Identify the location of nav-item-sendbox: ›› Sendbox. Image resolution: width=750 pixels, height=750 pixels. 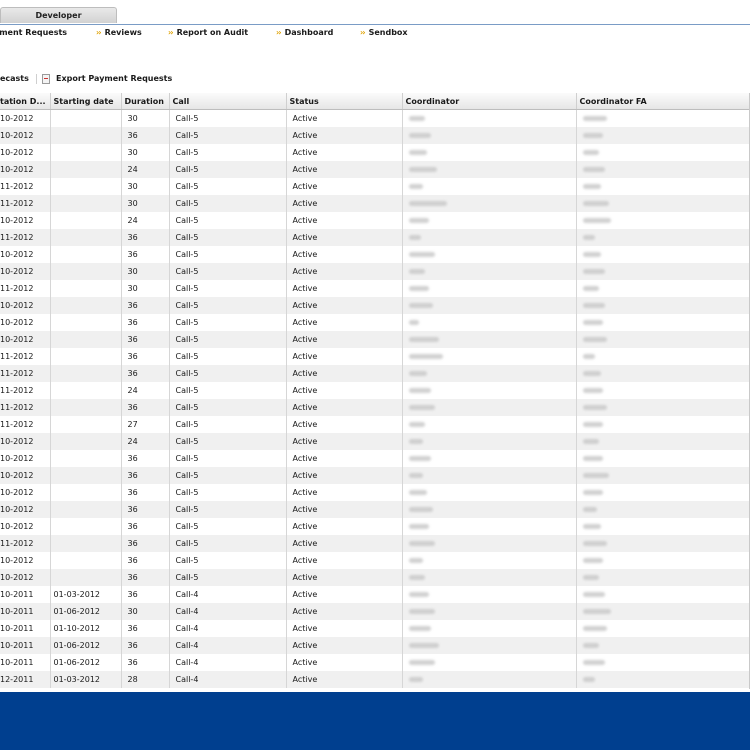
(384, 33).